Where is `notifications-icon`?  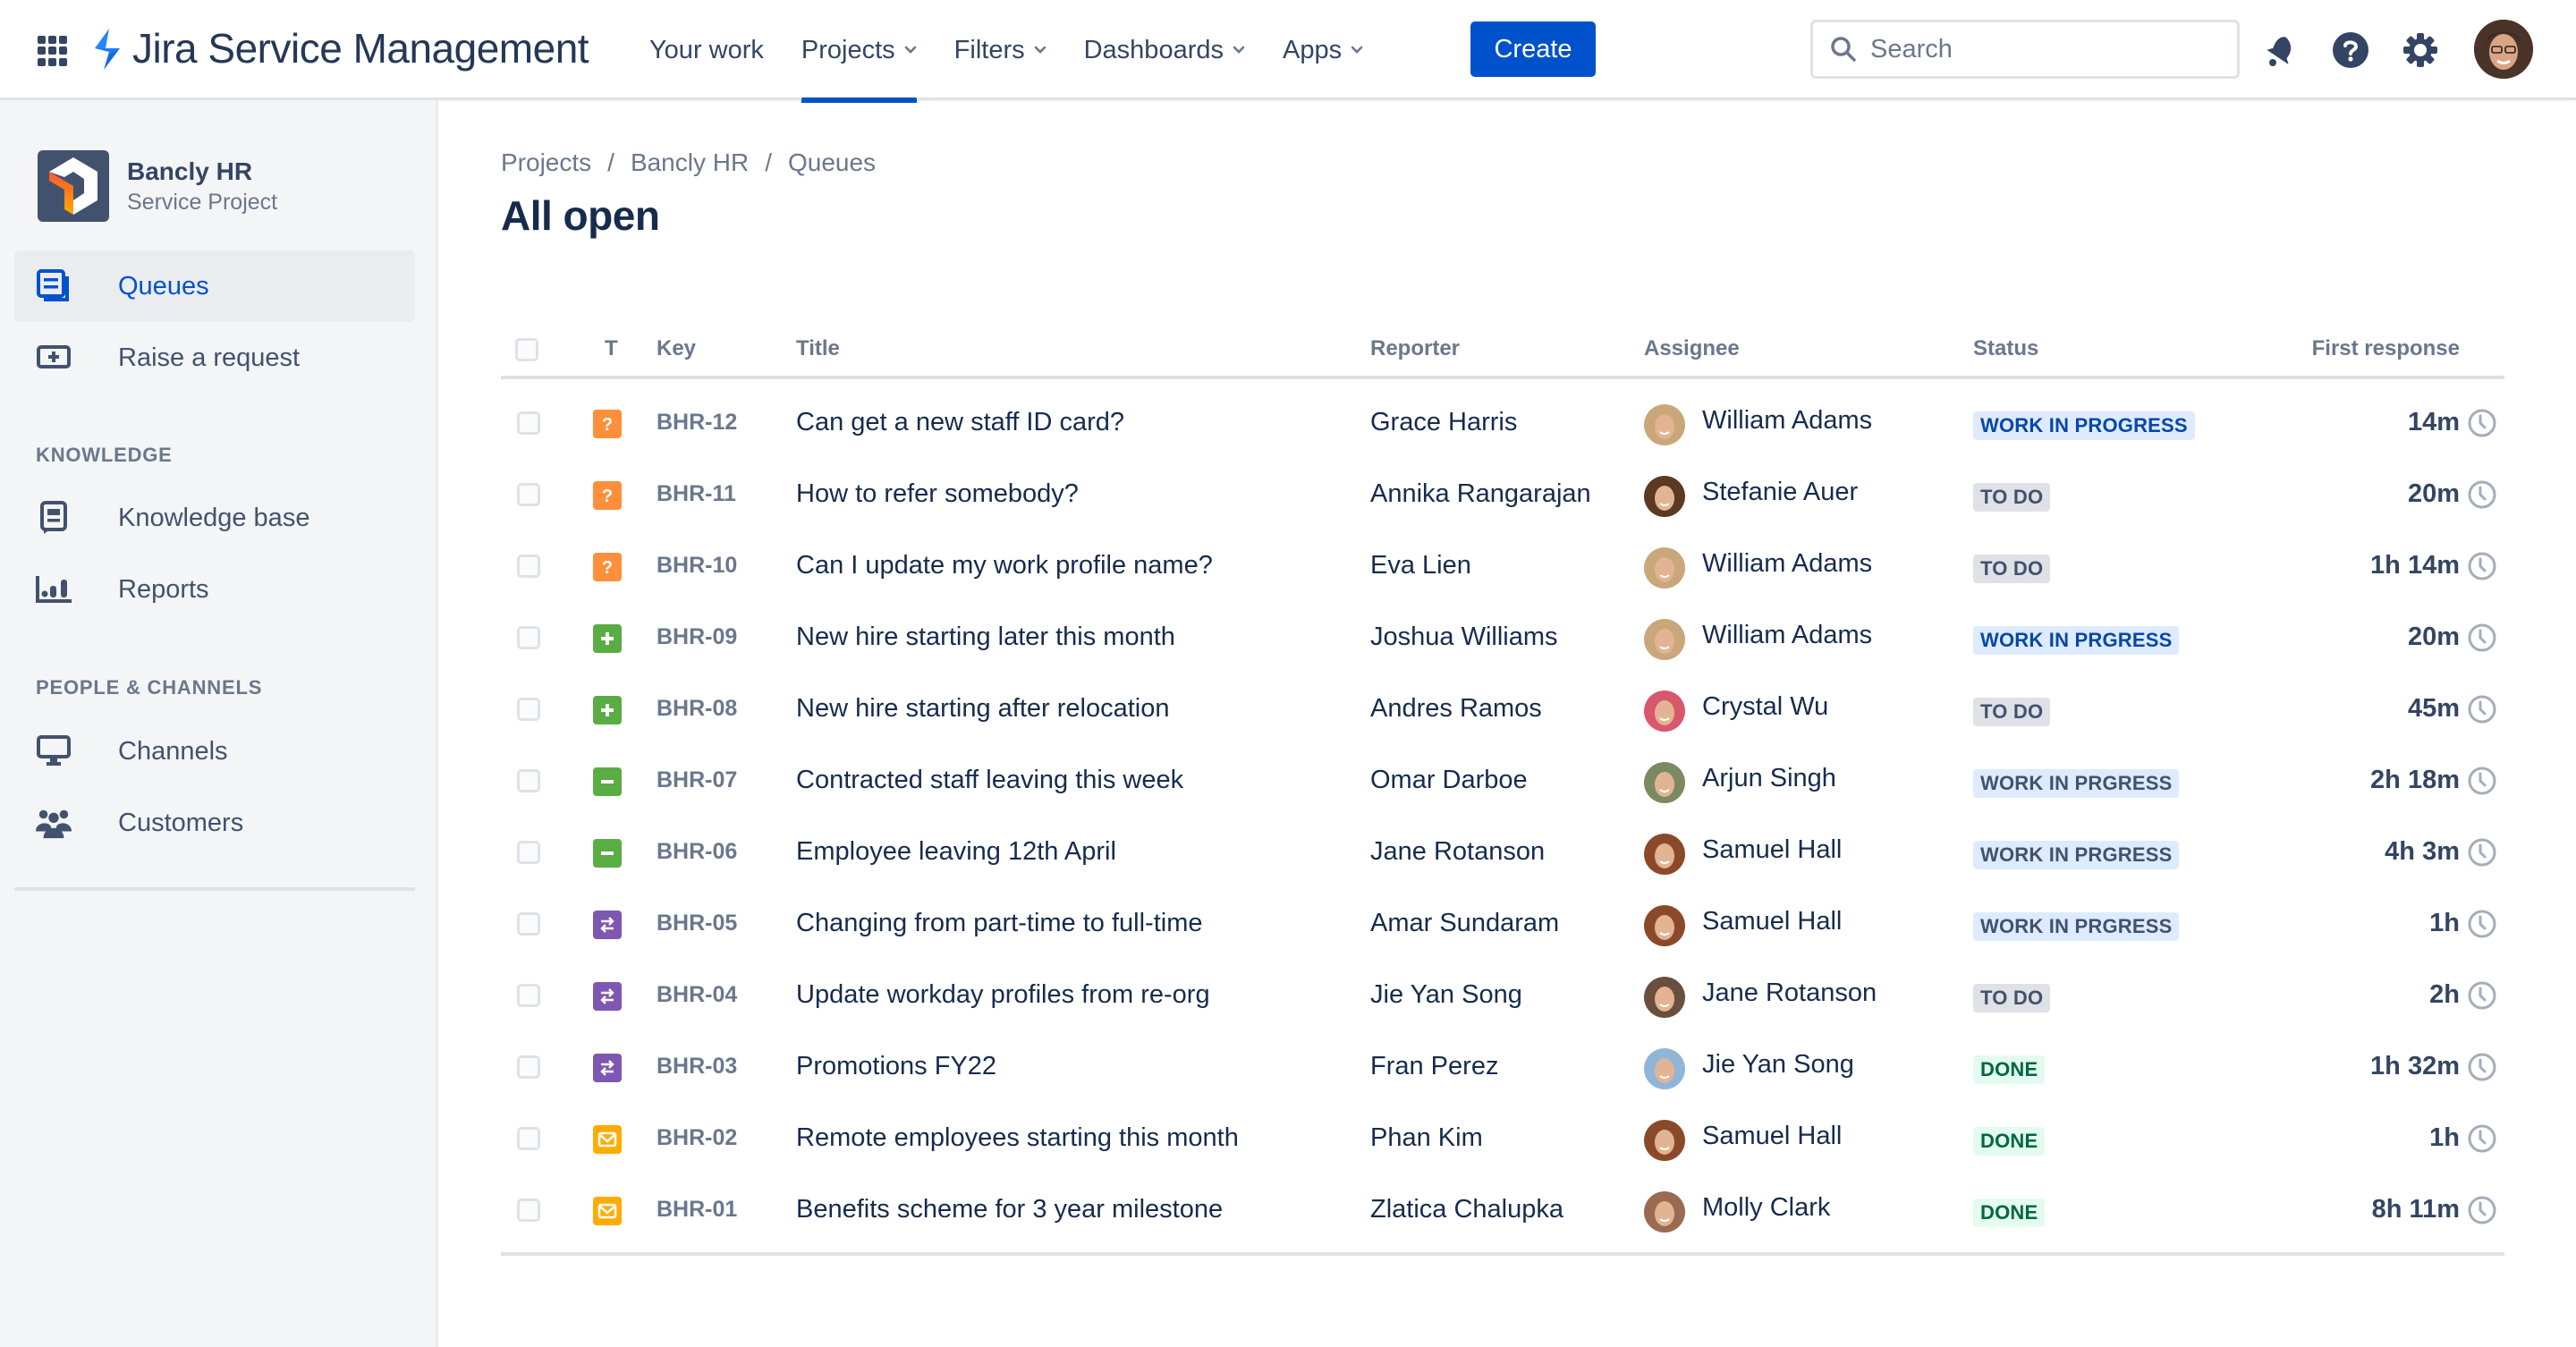
notifications-icon is located at coordinates (2279, 50).